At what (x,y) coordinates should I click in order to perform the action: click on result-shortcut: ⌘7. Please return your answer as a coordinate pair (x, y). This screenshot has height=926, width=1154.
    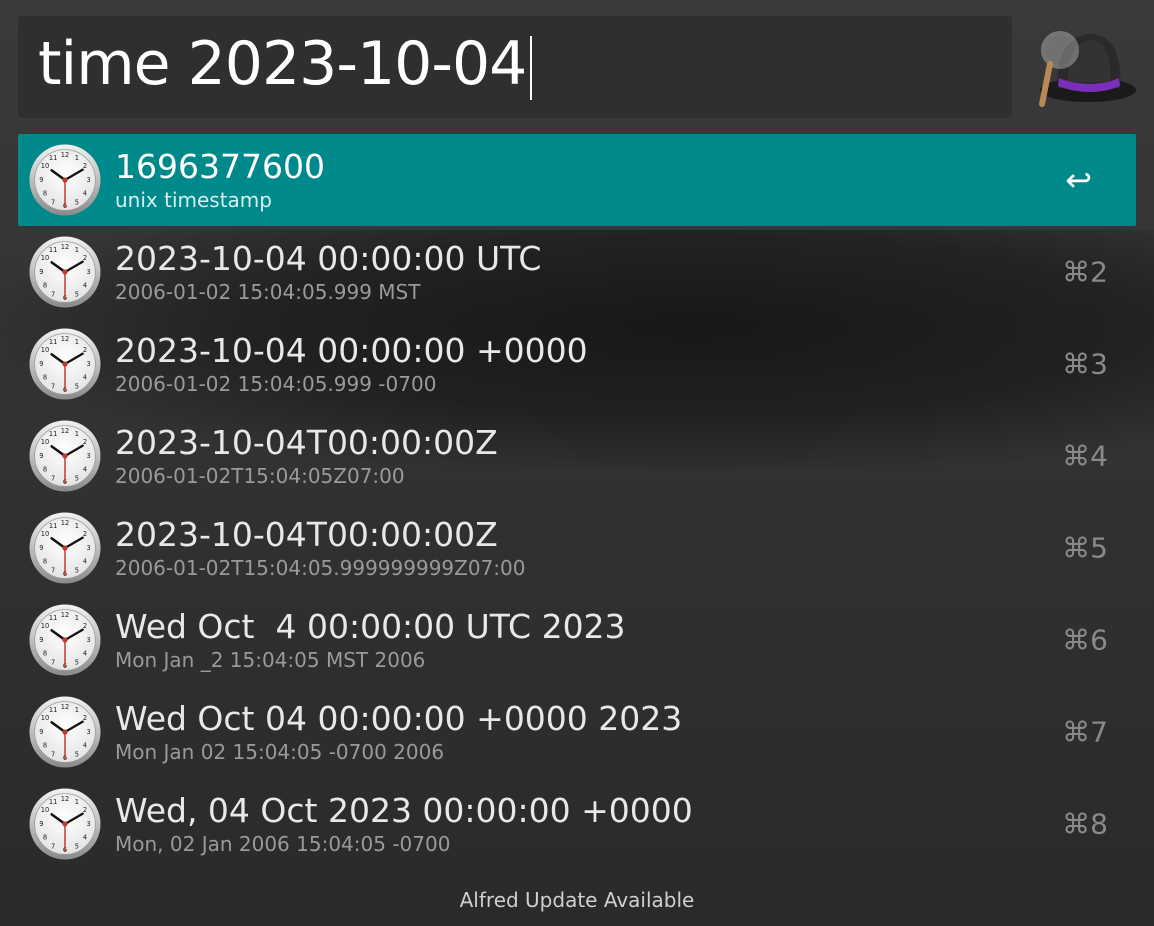
    Looking at the image, I should click on (1085, 732).